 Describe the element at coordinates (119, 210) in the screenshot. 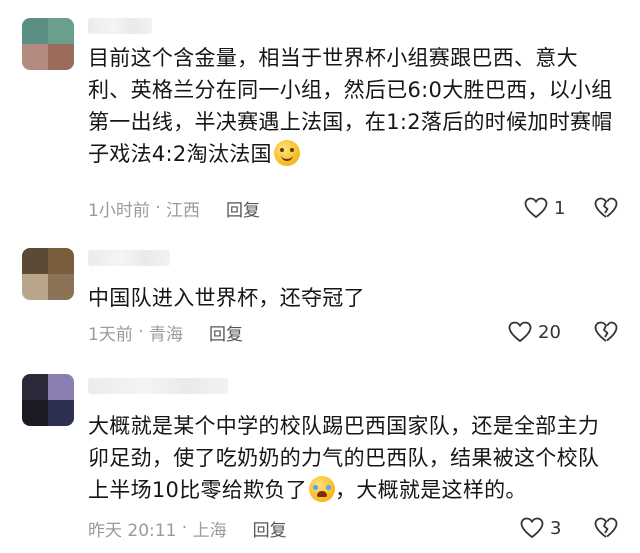

I see `timestamp: 1小时前` at that location.